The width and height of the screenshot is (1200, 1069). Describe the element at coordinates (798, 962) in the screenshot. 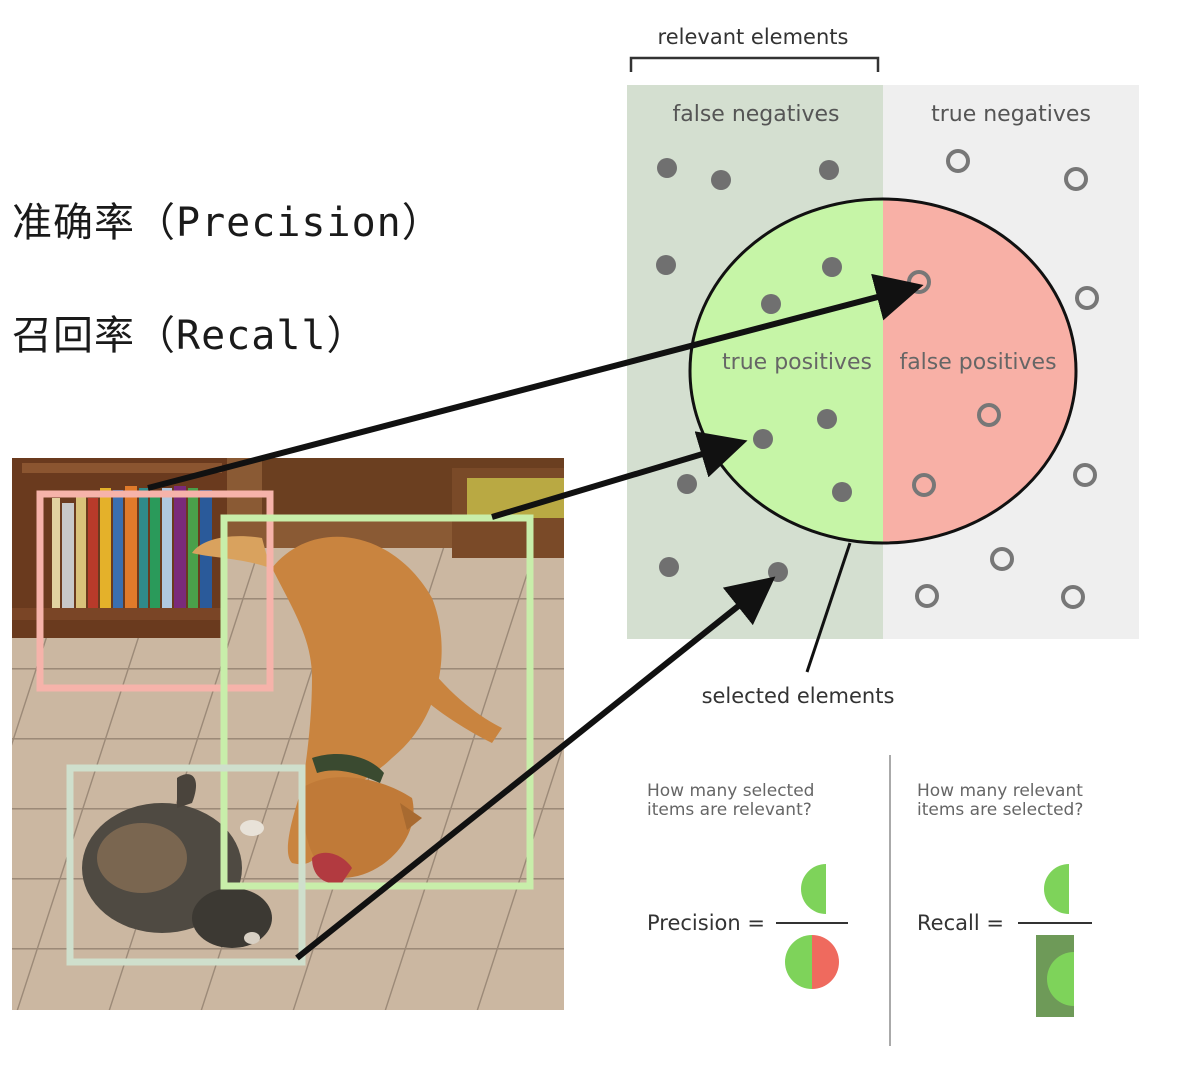

I see `precision-denominator-tp-icon` at that location.